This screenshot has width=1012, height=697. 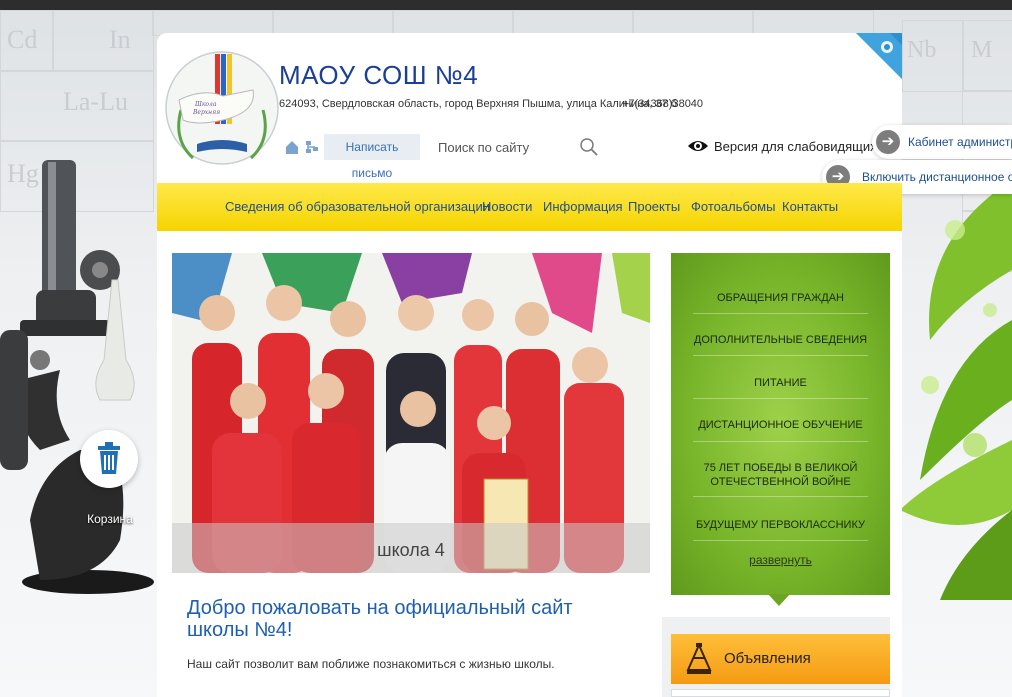 I want to click on cart-label: Корзина, so click(x=110, y=519).